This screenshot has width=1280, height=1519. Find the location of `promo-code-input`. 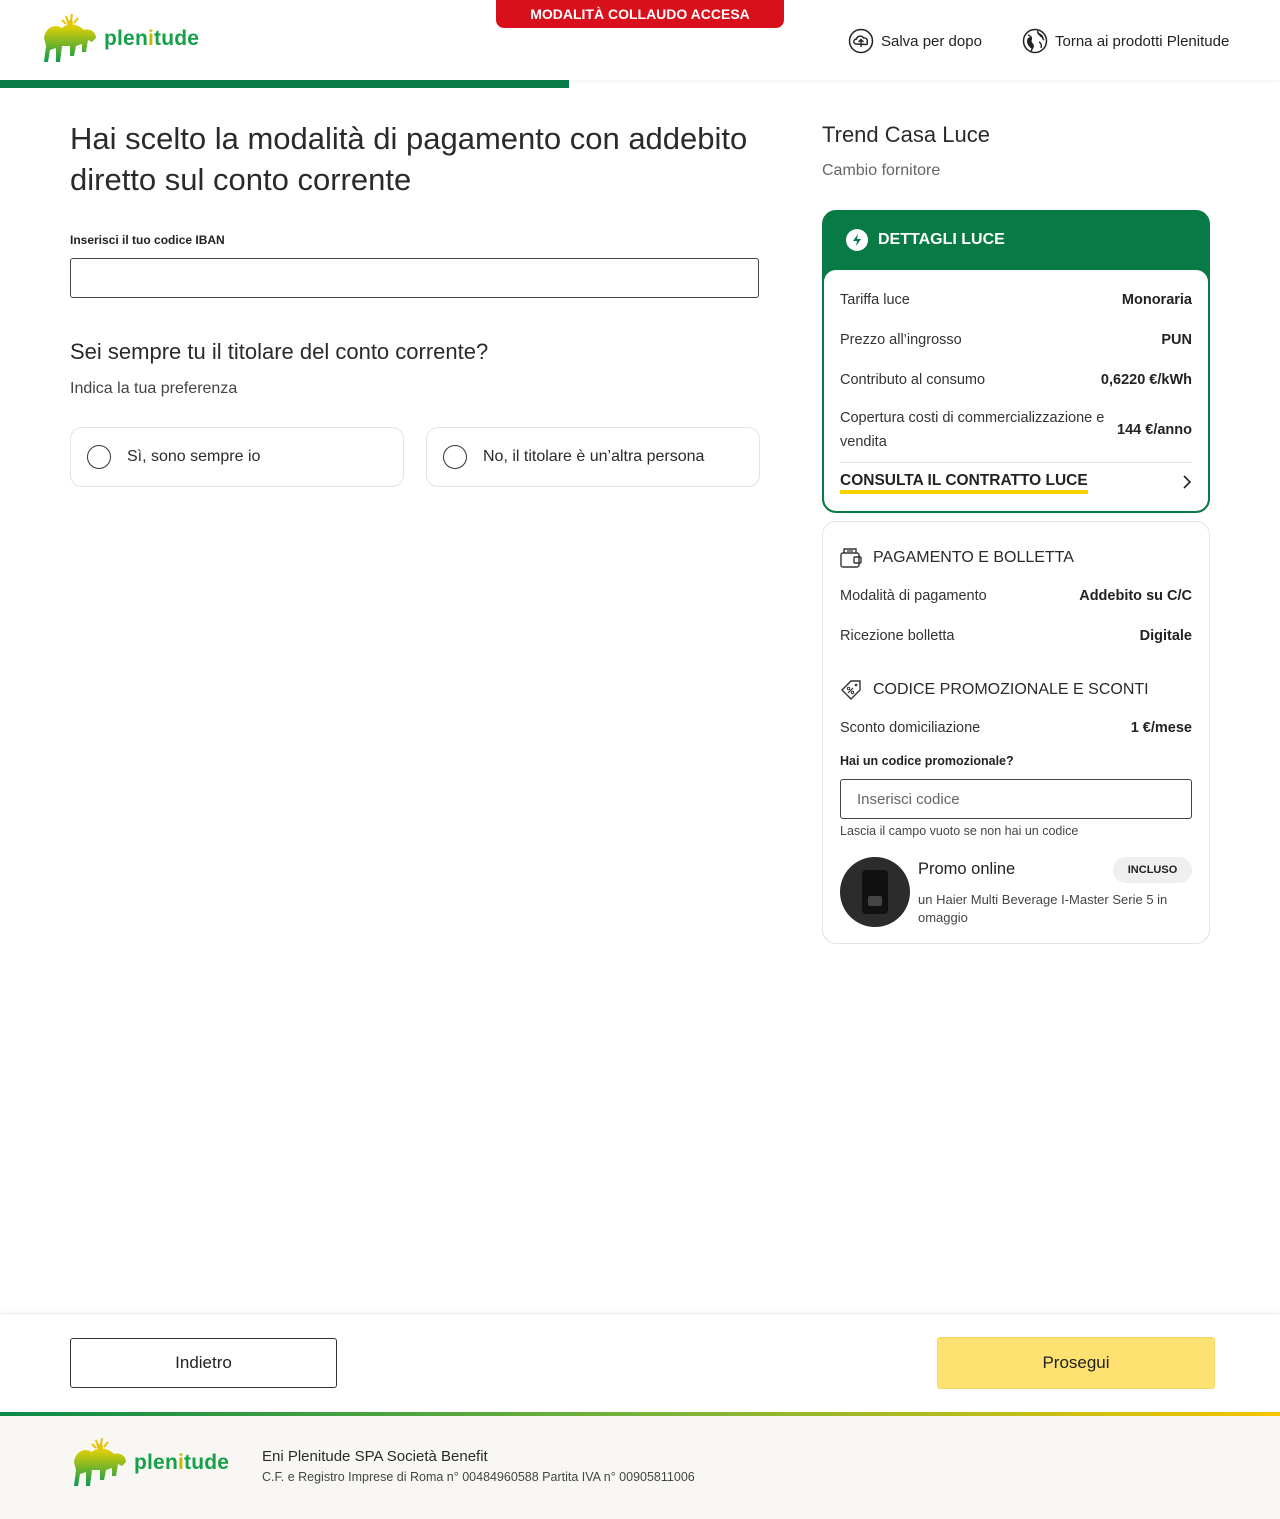

promo-code-input is located at coordinates (1016, 799).